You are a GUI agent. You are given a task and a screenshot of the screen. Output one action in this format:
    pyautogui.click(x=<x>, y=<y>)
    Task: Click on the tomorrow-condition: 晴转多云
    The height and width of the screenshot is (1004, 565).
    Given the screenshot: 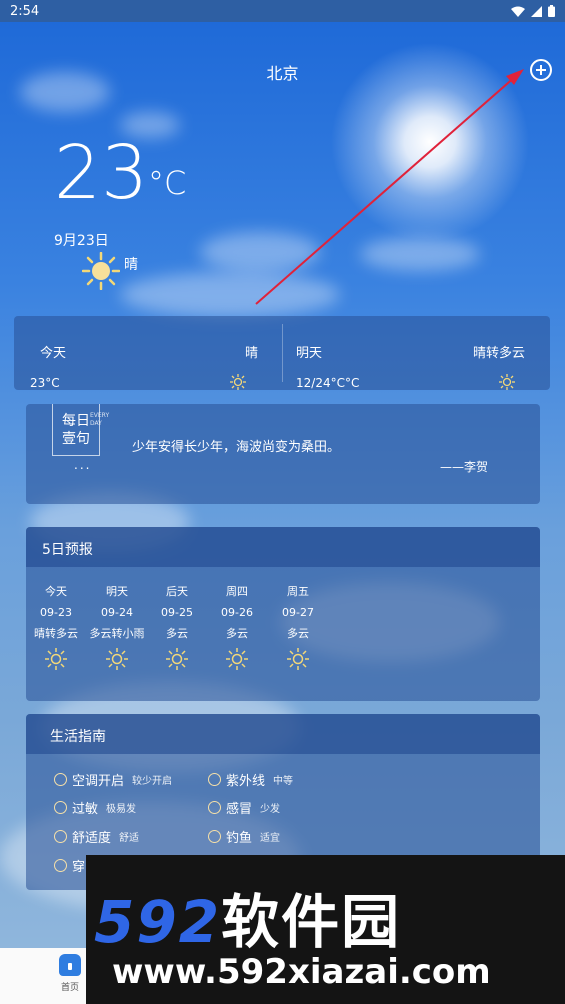 What is the action you would take?
    pyautogui.click(x=499, y=353)
    